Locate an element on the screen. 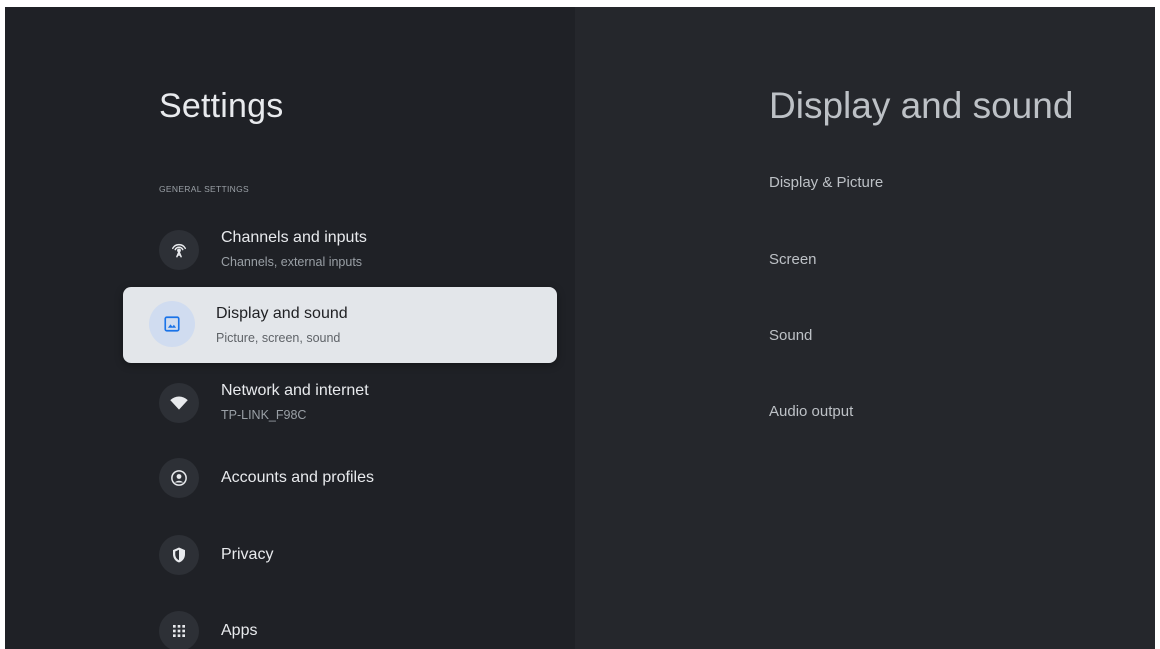 The width and height of the screenshot is (1160, 649). menu-item-title: Network and internet is located at coordinates (295, 390).